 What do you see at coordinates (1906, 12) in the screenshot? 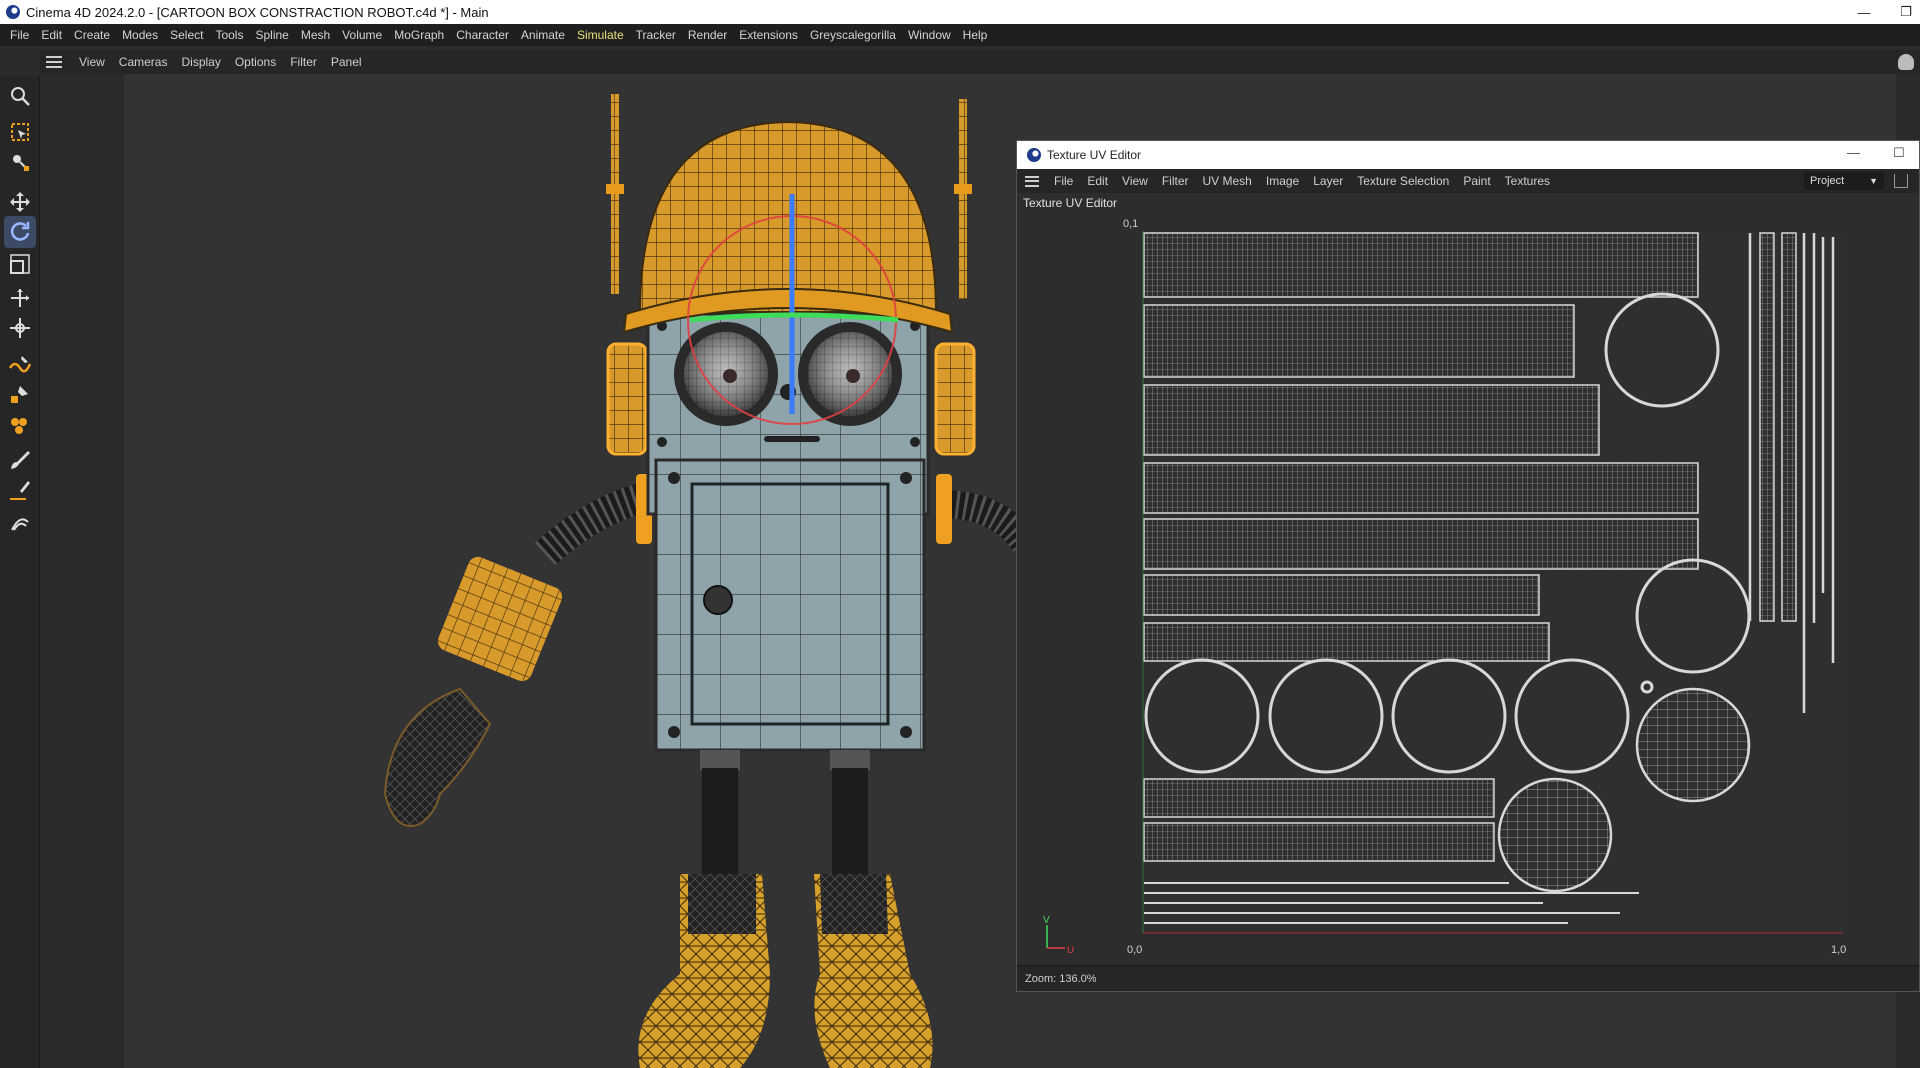
I see `restore-button: ❐` at bounding box center [1906, 12].